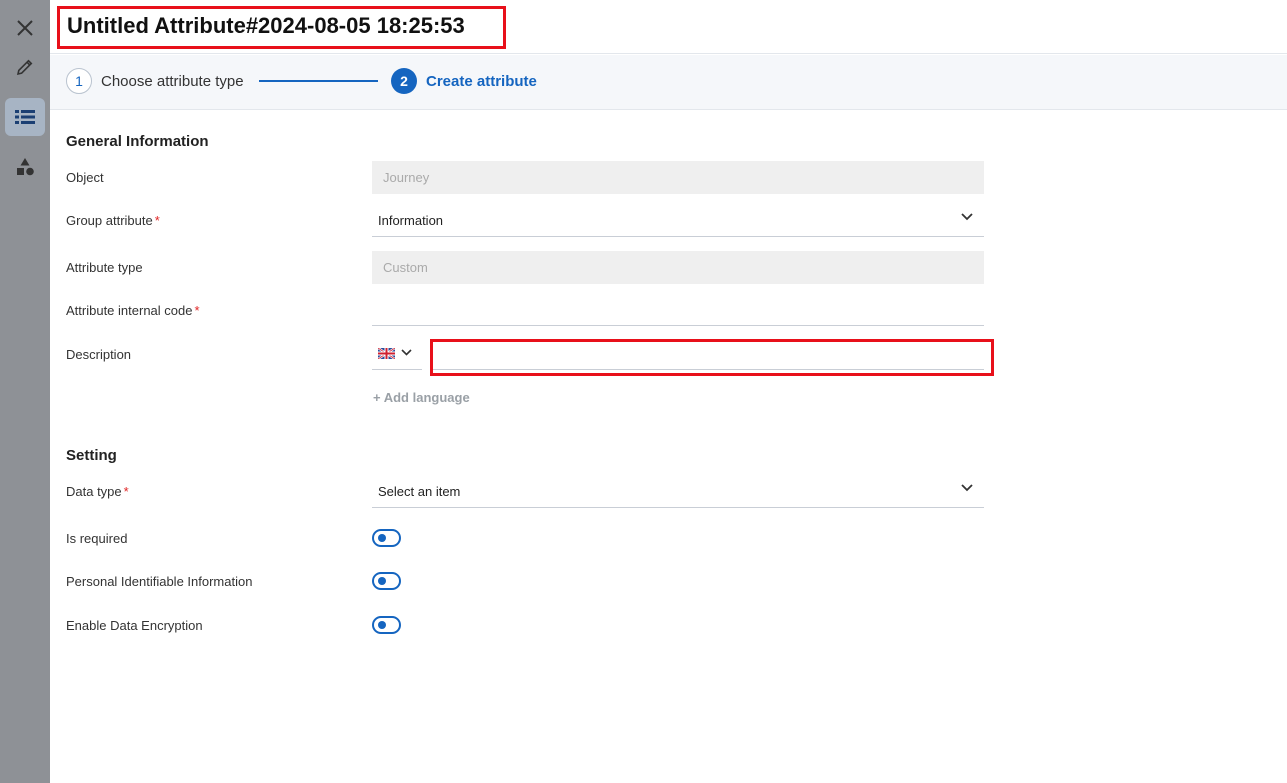  What do you see at coordinates (411, 220) in the screenshot?
I see `group-attribute-value: Information` at bounding box center [411, 220].